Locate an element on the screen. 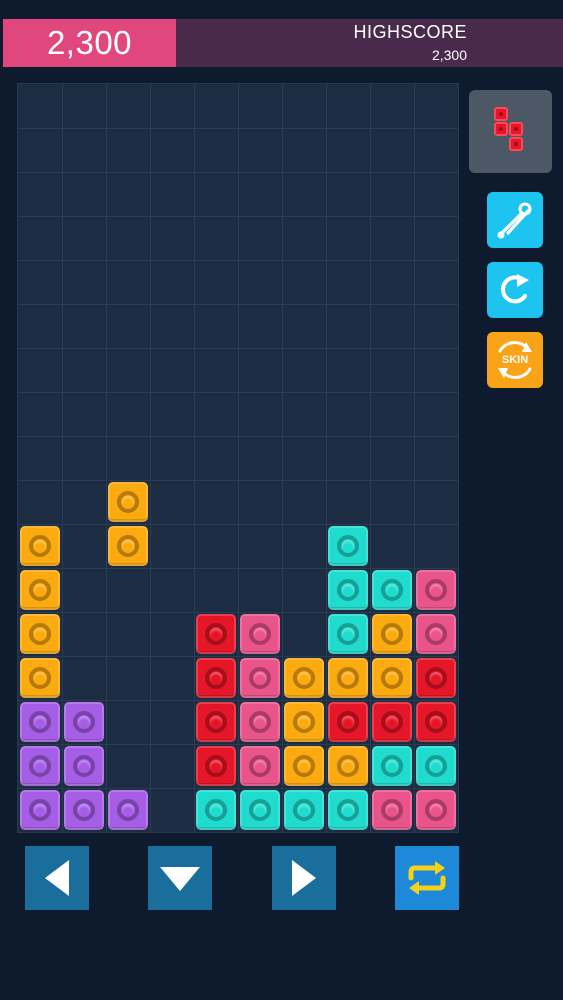  wrench-screwdriver-icon is located at coordinates (514, 220).